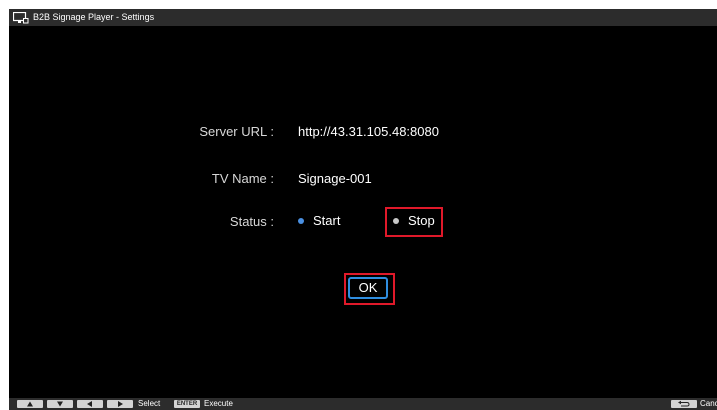 This screenshot has height=410, width=717. What do you see at coordinates (120, 404) in the screenshot?
I see `right-arrow-icon` at bounding box center [120, 404].